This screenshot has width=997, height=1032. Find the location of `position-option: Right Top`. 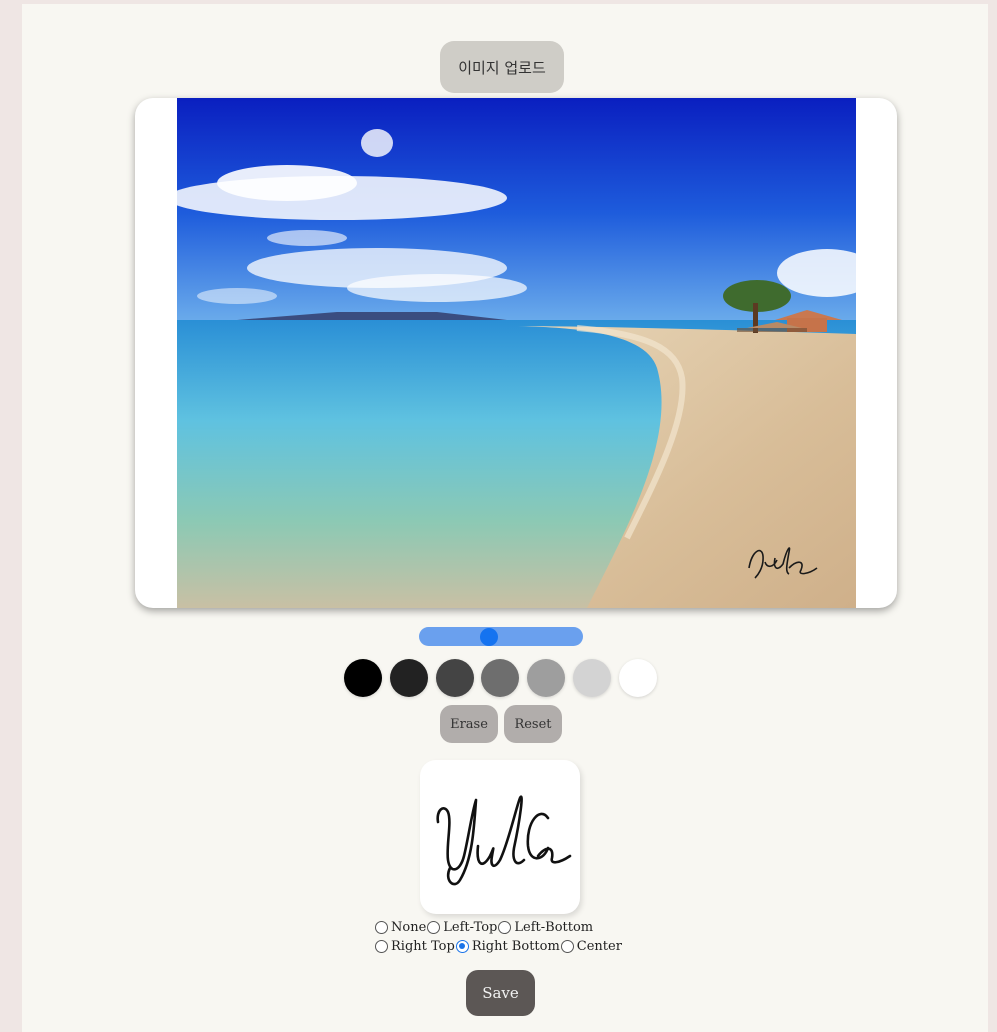

position-option: Right Top is located at coordinates (414, 946).